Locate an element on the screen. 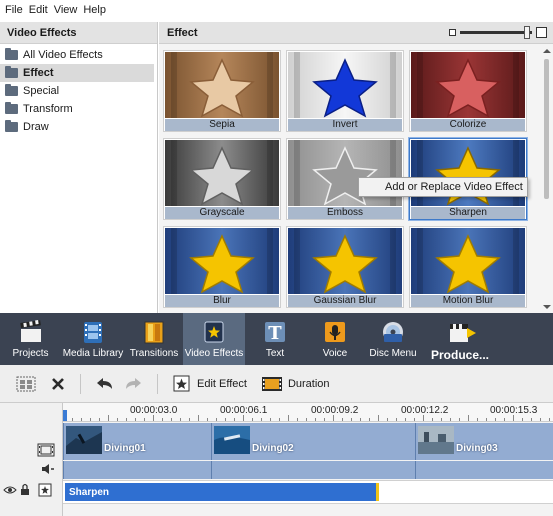 The height and width of the screenshot is (516, 553). video-effects-button: Video Effects is located at coordinates (214, 339).